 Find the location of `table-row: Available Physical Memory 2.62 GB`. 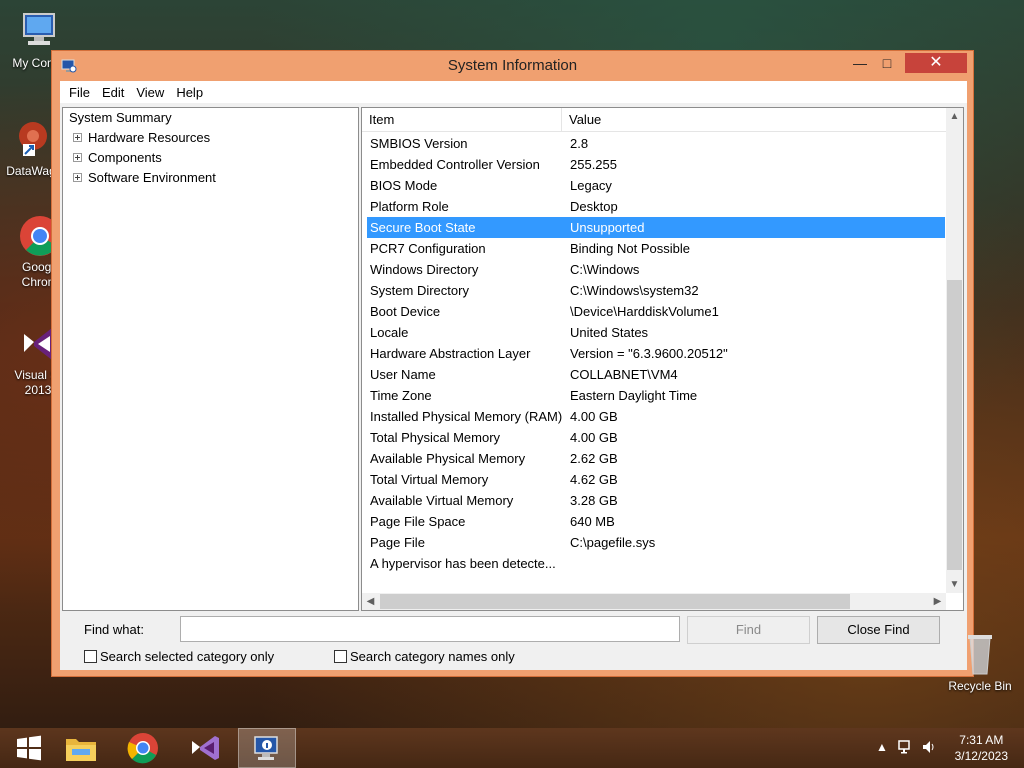

table-row: Available Physical Memory 2.62 GB is located at coordinates (656, 458).